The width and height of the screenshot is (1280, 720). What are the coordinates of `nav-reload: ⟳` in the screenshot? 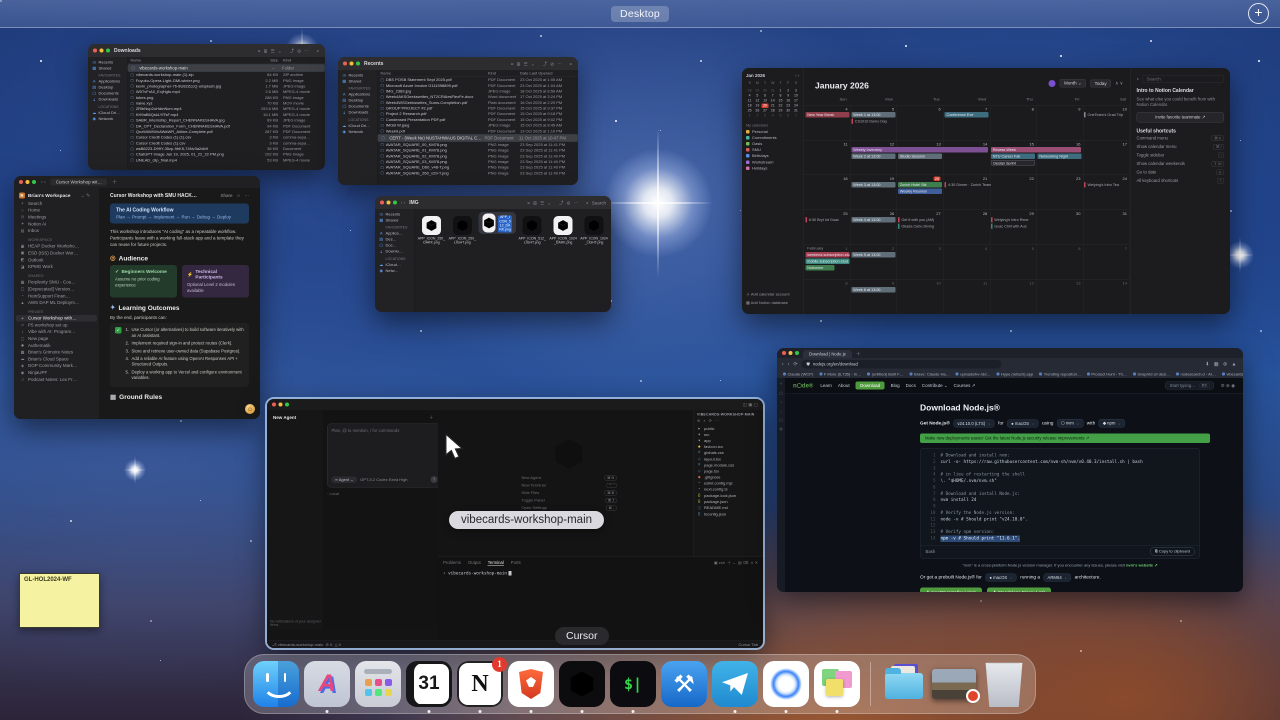 It's located at (795, 364).